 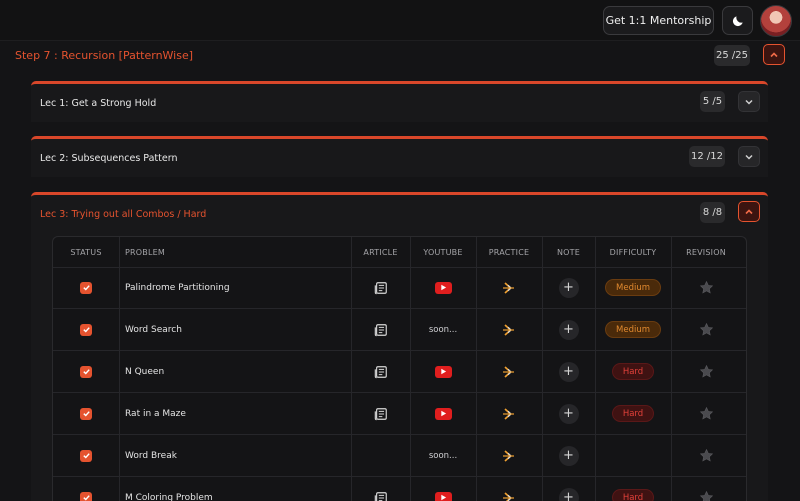 What do you see at coordinates (235, 329) in the screenshot?
I see `problem-name: Word Search` at bounding box center [235, 329].